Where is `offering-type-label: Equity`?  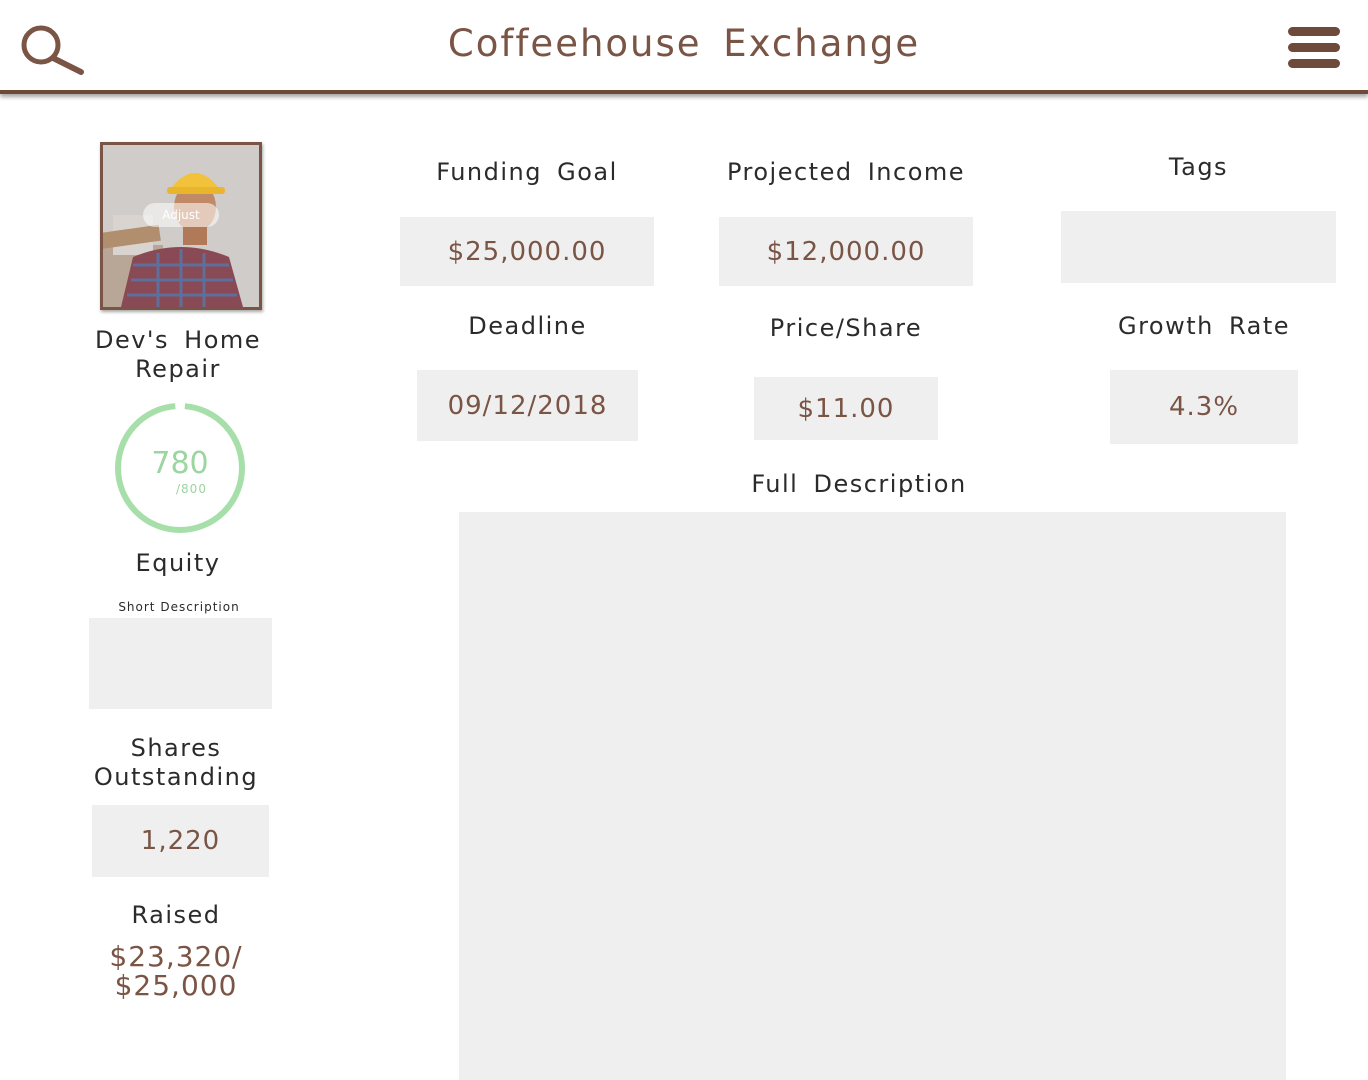
offering-type-label: Equity is located at coordinates (178, 563).